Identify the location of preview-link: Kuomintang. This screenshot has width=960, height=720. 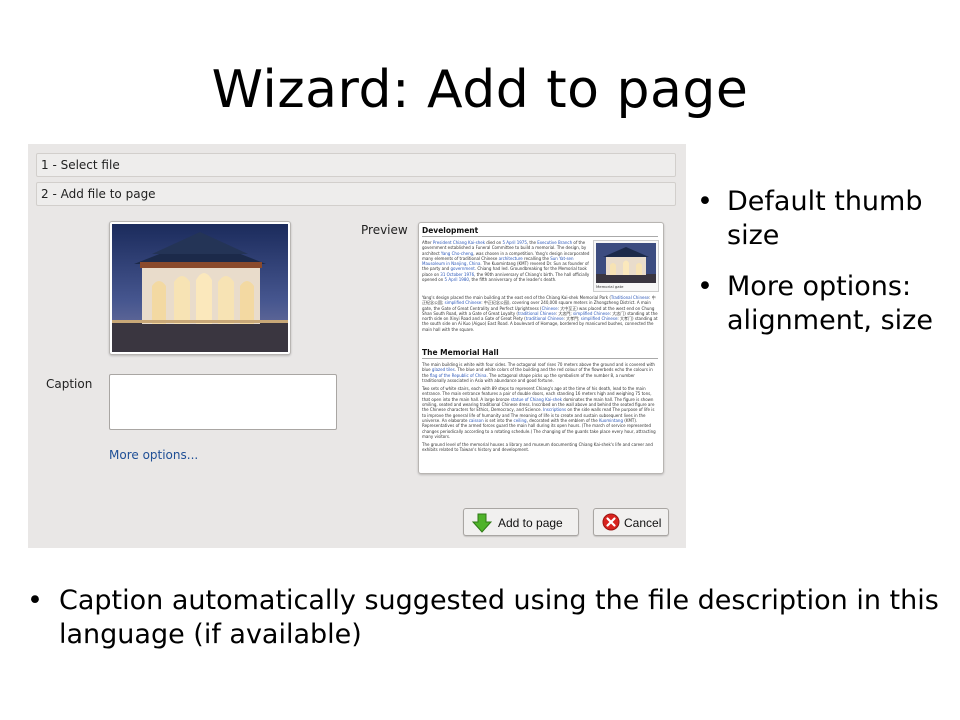
(611, 420).